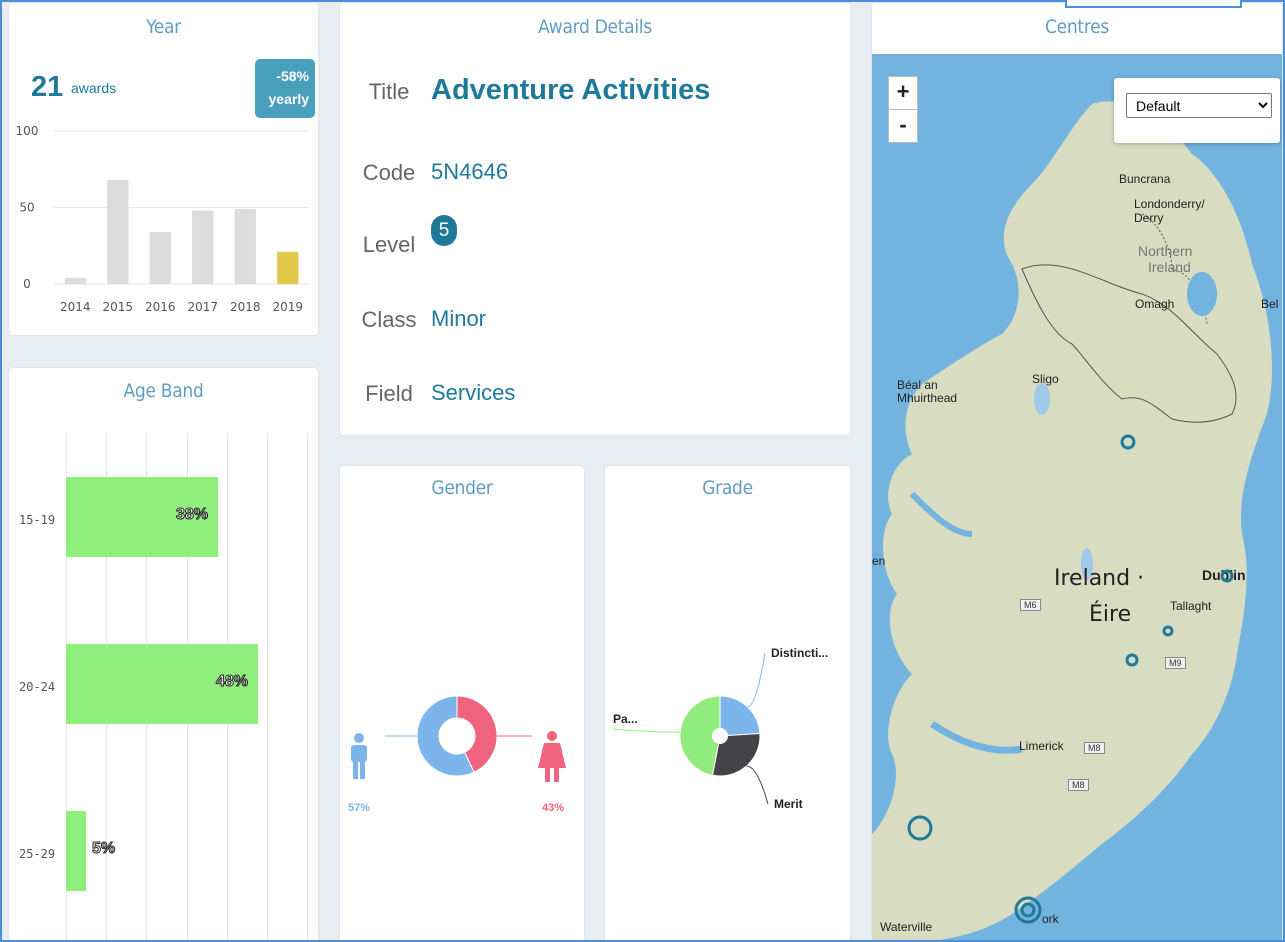  Describe the element at coordinates (1045, 379) in the screenshot. I see `map-label-sligo: Sligo` at that location.